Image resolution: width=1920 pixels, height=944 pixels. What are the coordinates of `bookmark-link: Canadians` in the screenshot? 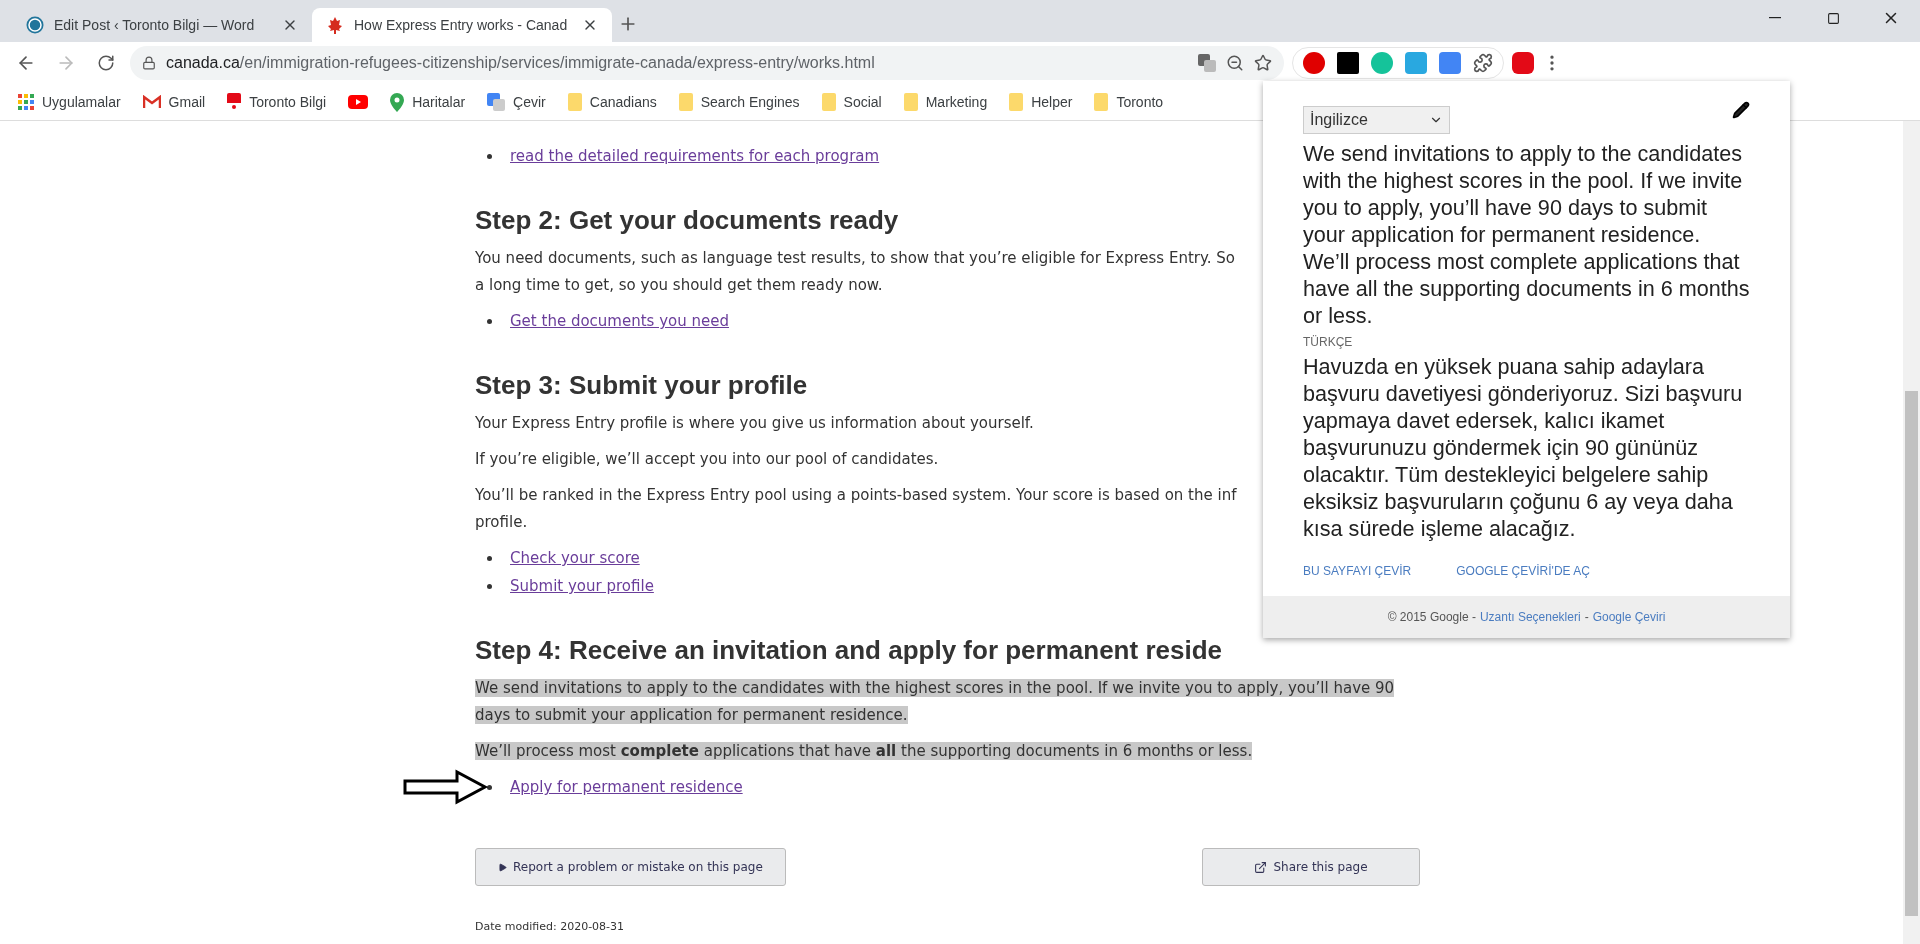 It's located at (623, 102).